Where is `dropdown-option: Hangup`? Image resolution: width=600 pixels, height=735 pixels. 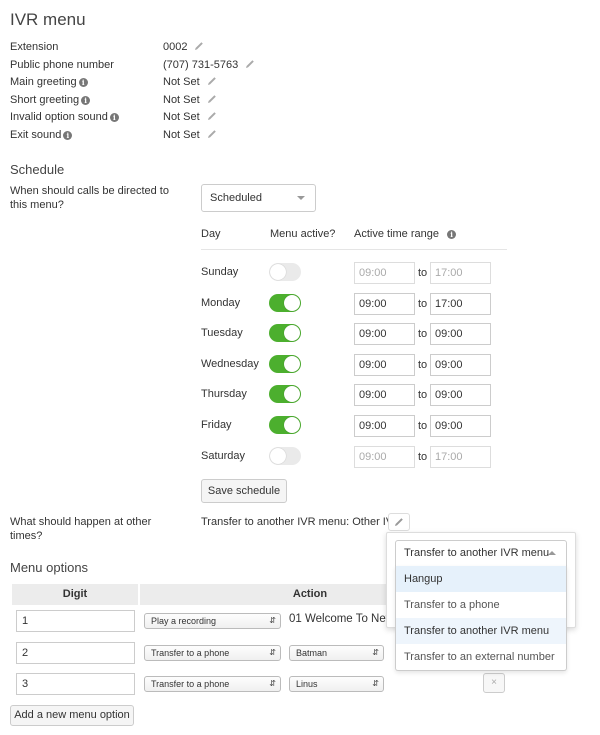
dropdown-option: Hangup is located at coordinates (481, 579).